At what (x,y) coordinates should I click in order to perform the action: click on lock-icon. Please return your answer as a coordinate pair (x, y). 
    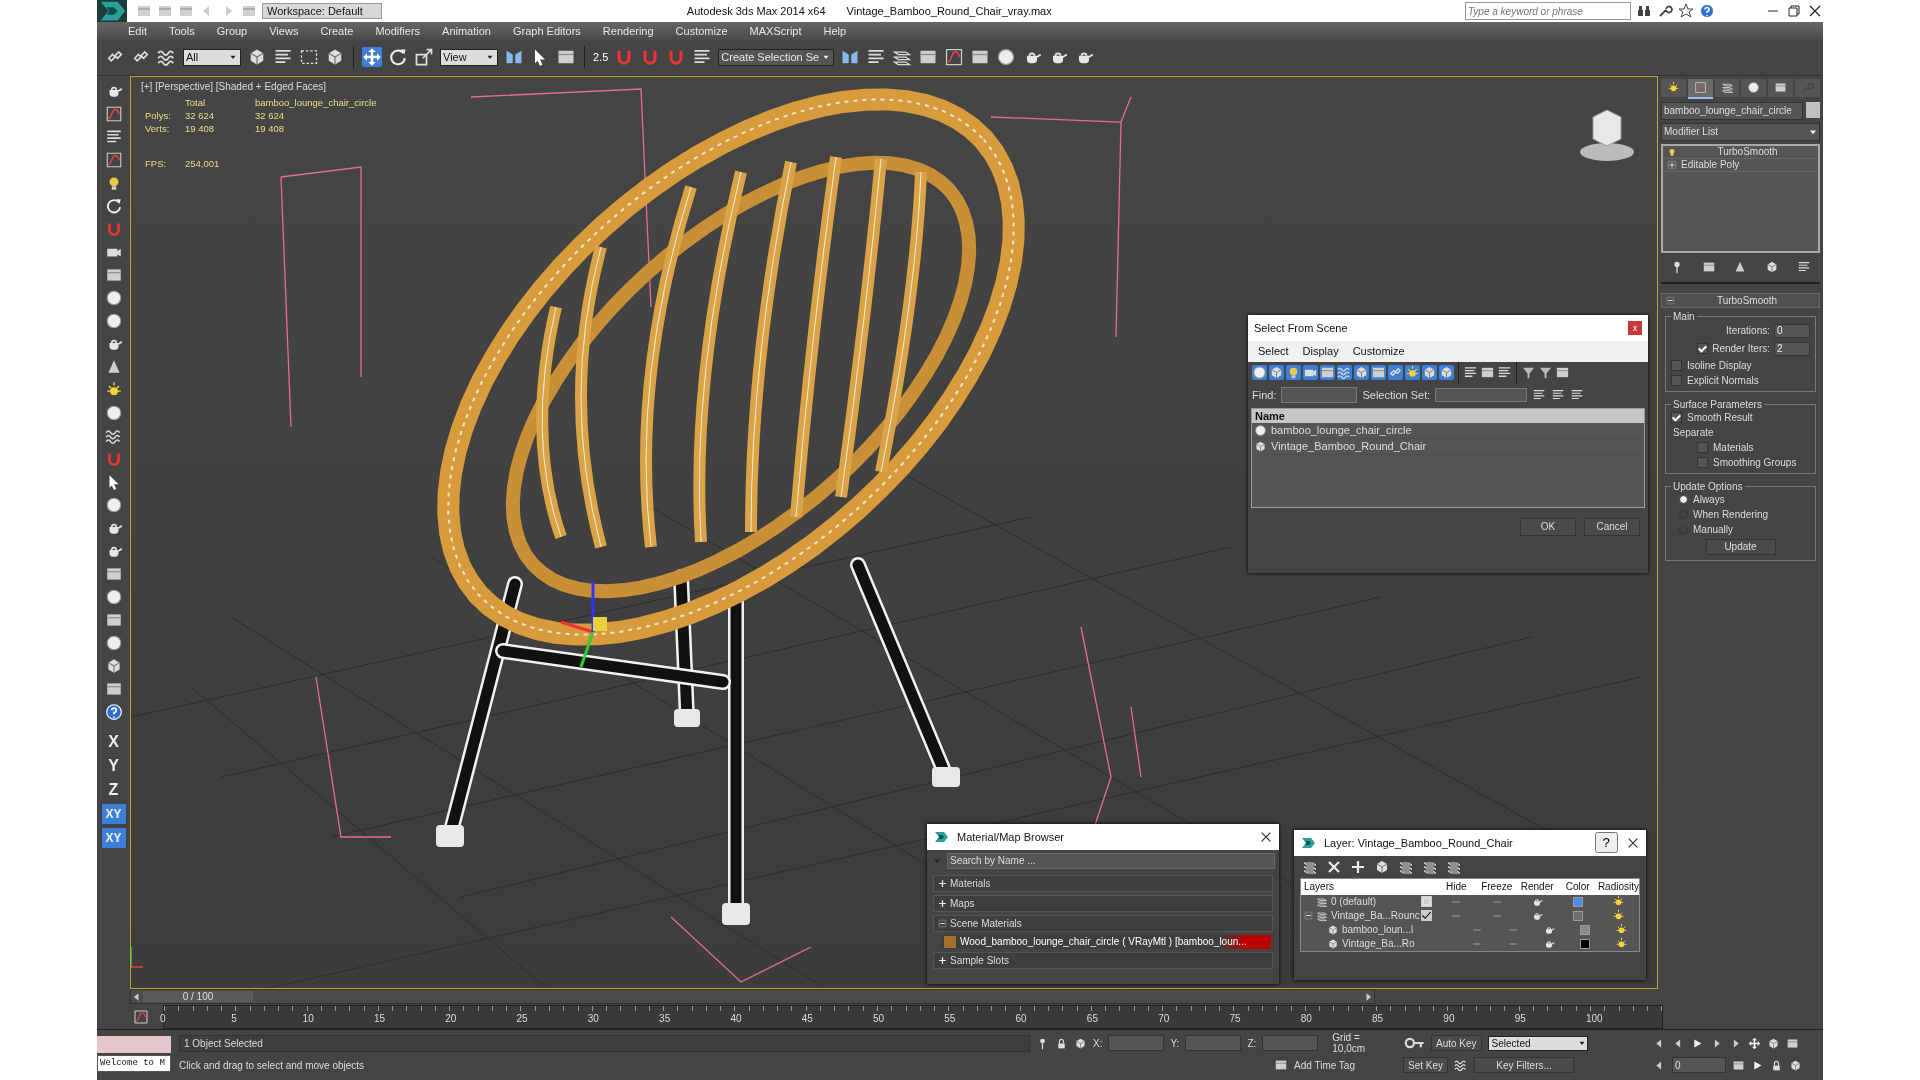
    Looking at the image, I should click on (1776, 1065).